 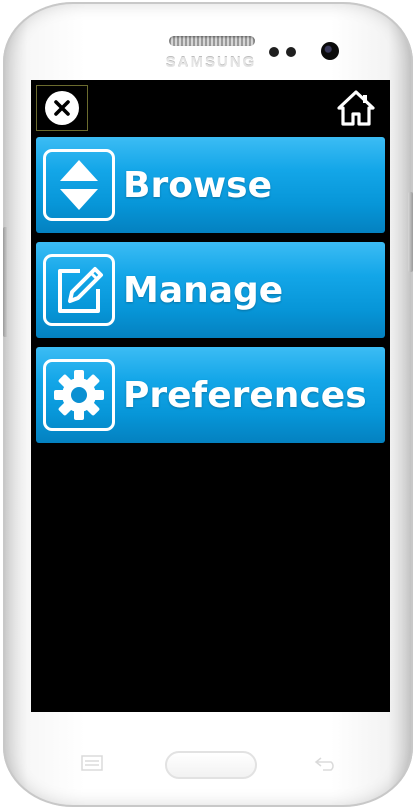 I want to click on browse-button: Browse, so click(x=210, y=185).